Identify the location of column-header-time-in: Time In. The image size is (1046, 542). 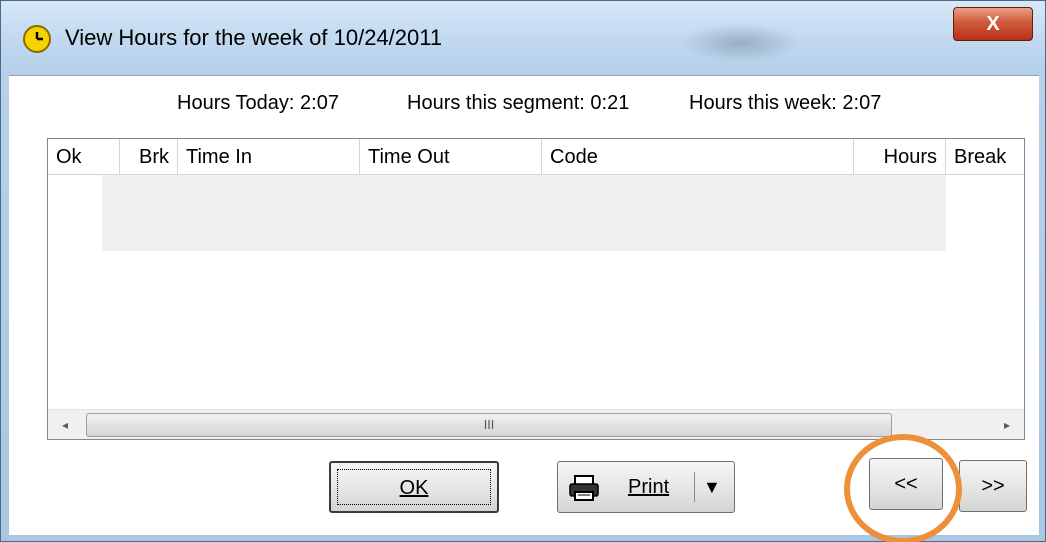
(269, 157).